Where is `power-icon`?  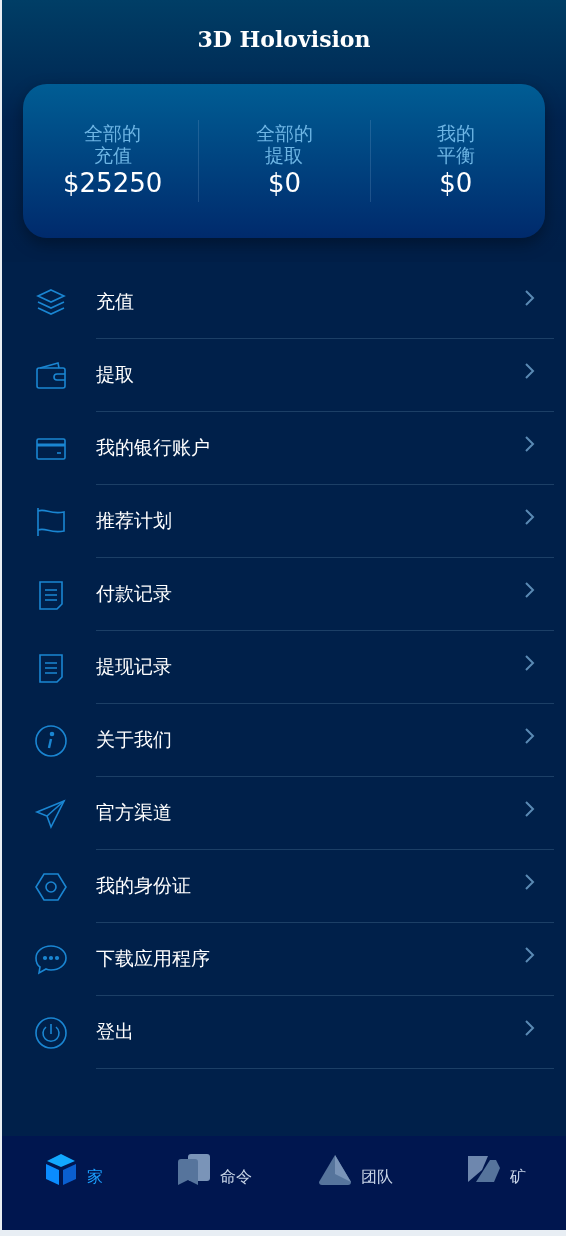 power-icon is located at coordinates (51, 1032).